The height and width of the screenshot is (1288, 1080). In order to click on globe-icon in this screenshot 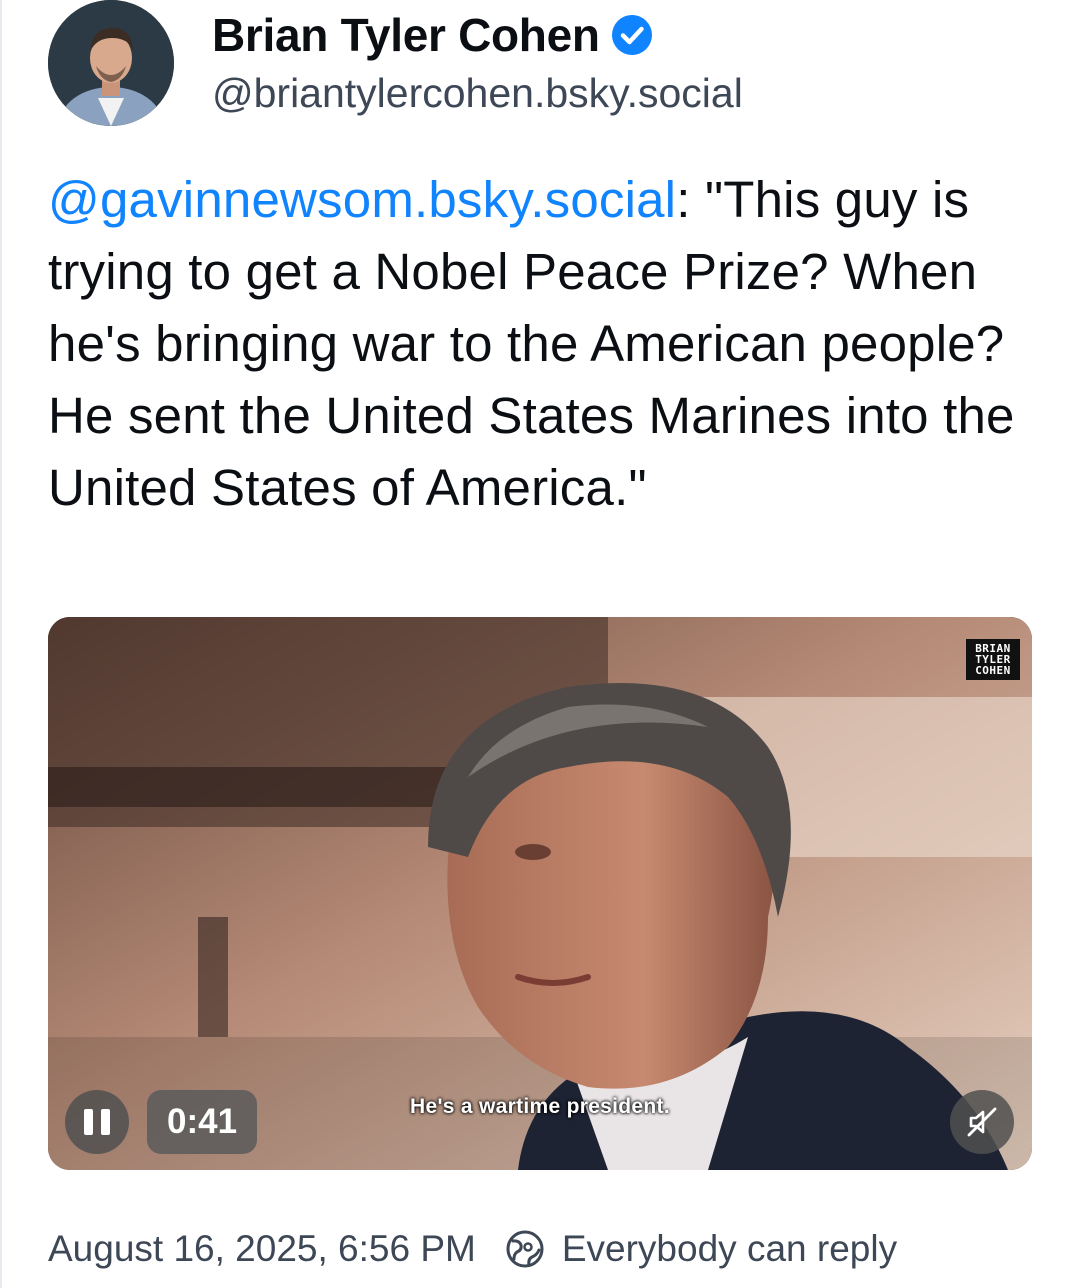, I will do `click(525, 1249)`.